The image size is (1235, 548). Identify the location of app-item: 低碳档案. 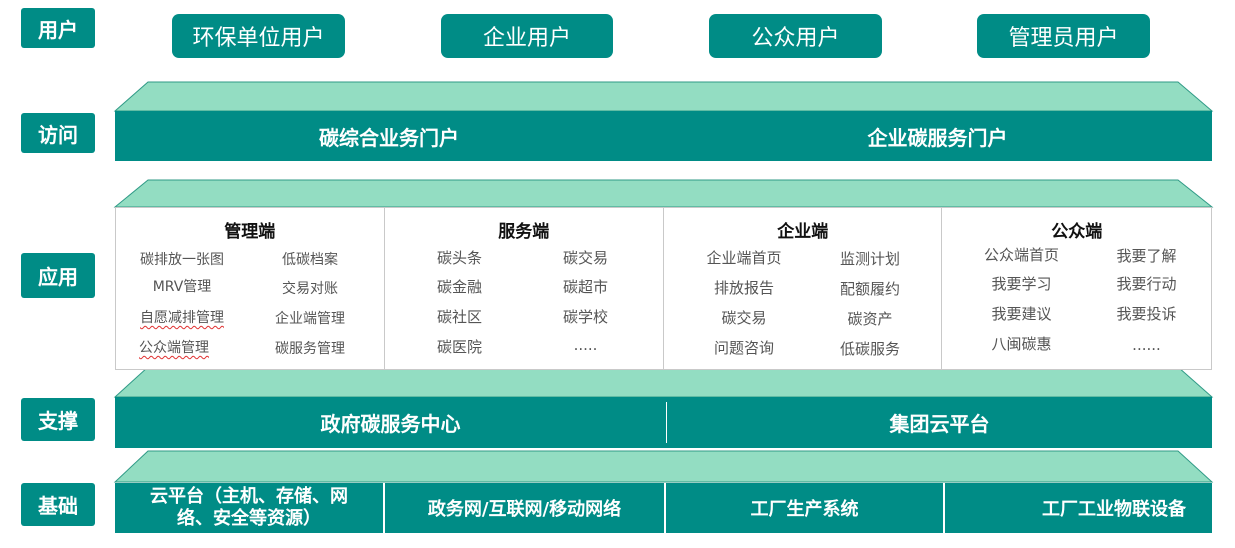
(310, 260).